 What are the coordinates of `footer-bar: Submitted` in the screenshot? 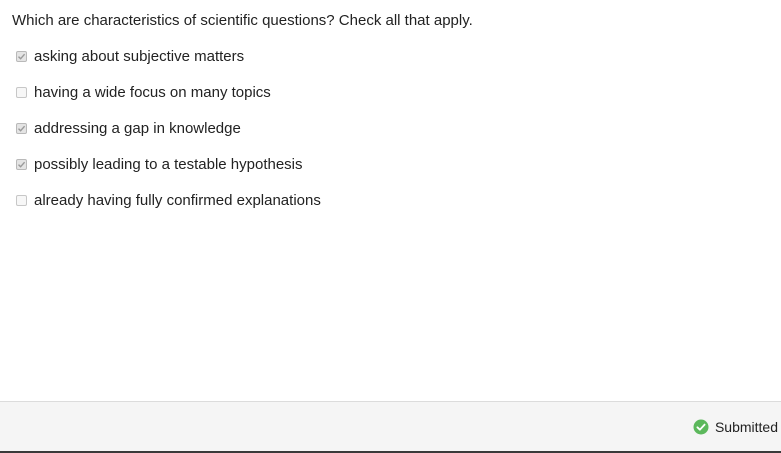 It's located at (390, 426).